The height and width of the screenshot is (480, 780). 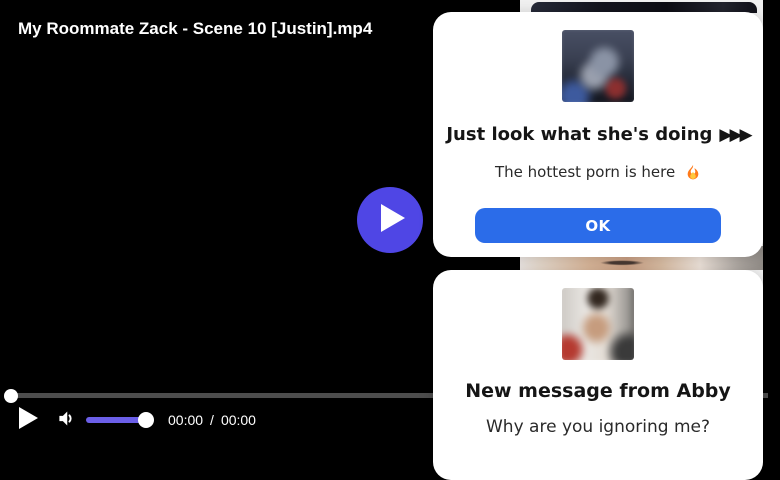 What do you see at coordinates (585, 172) in the screenshot?
I see `popup-subtext-text: The hottest porn is here` at bounding box center [585, 172].